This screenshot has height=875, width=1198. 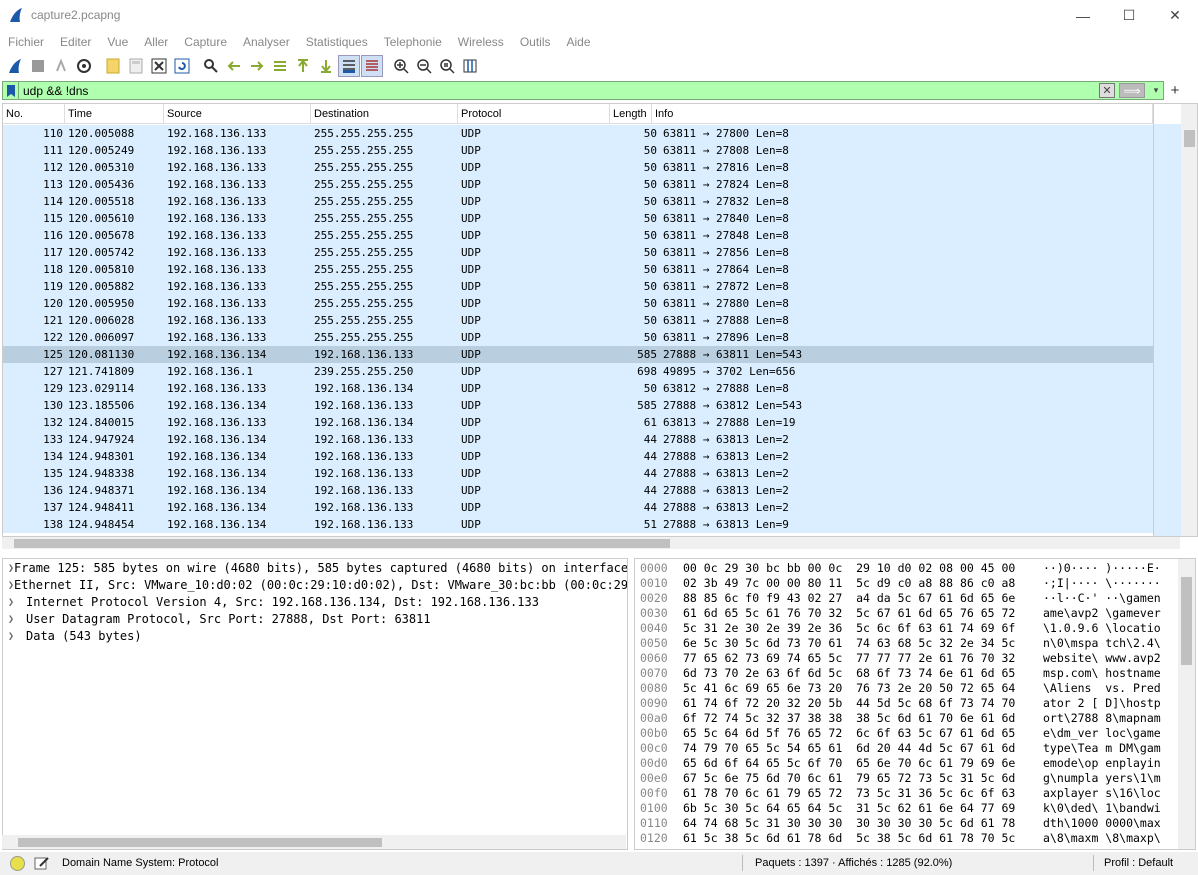 What do you see at coordinates (211, 66) in the screenshot?
I see `find-packet-icon` at bounding box center [211, 66].